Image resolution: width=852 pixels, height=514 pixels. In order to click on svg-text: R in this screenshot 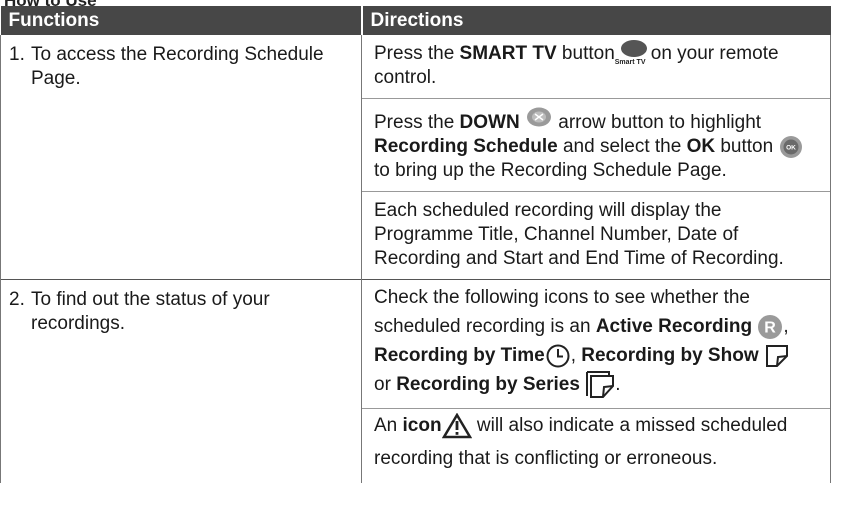, I will do `click(771, 328)`.